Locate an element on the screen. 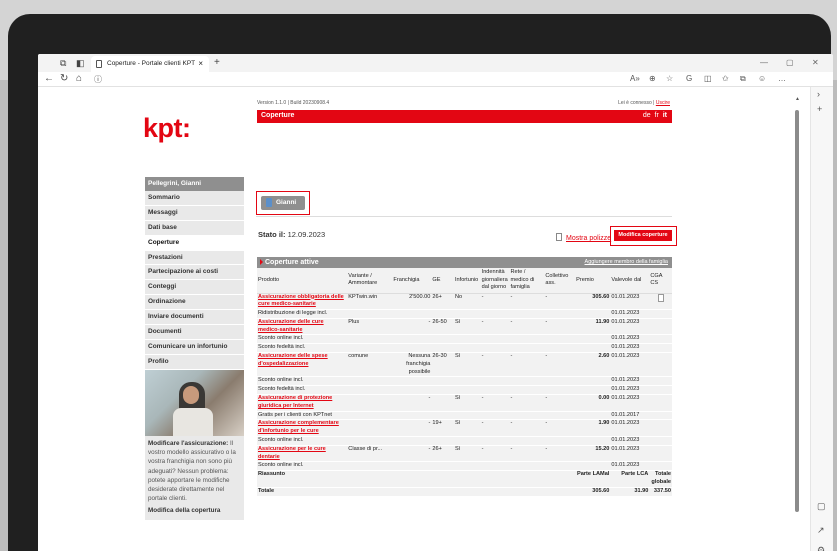  cell-prodotto: Sconto fedeltà incl. is located at coordinates (302, 348).